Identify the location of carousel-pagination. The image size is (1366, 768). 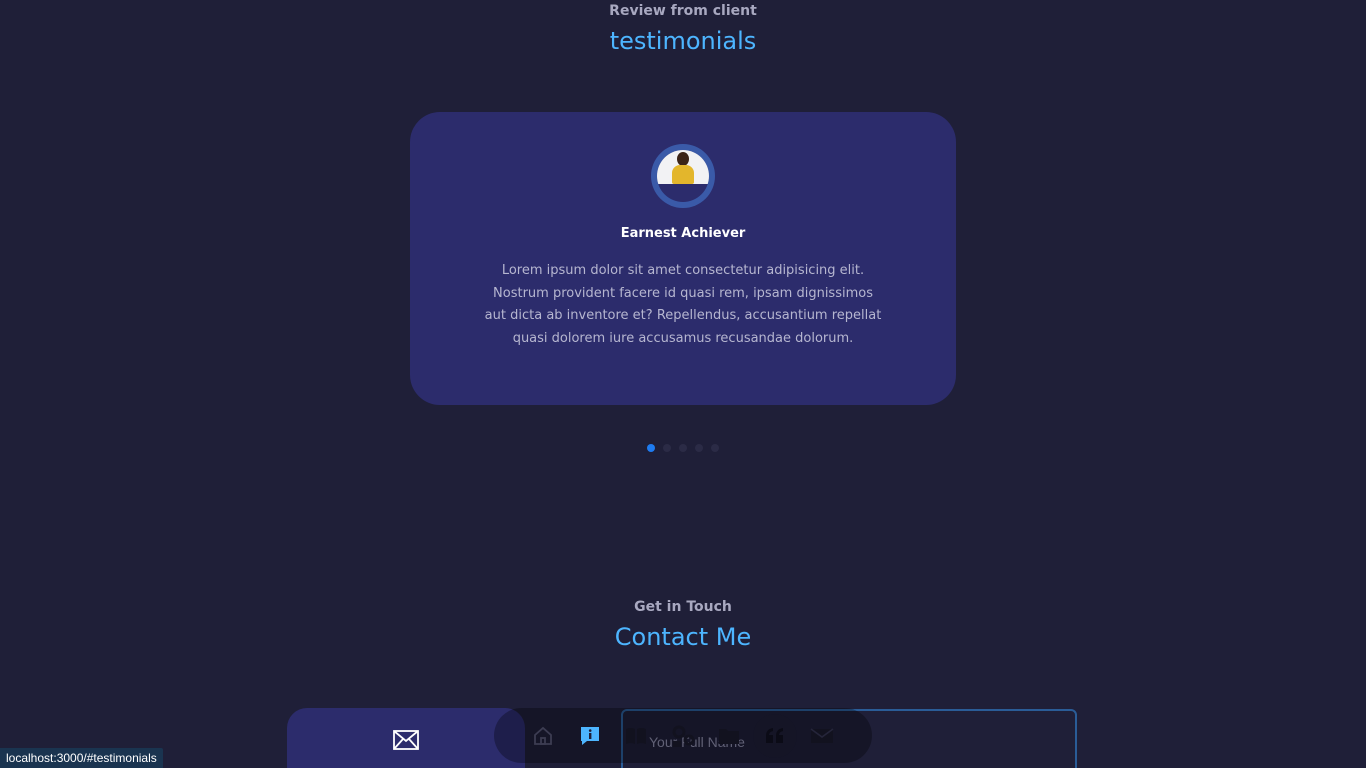
(683, 448).